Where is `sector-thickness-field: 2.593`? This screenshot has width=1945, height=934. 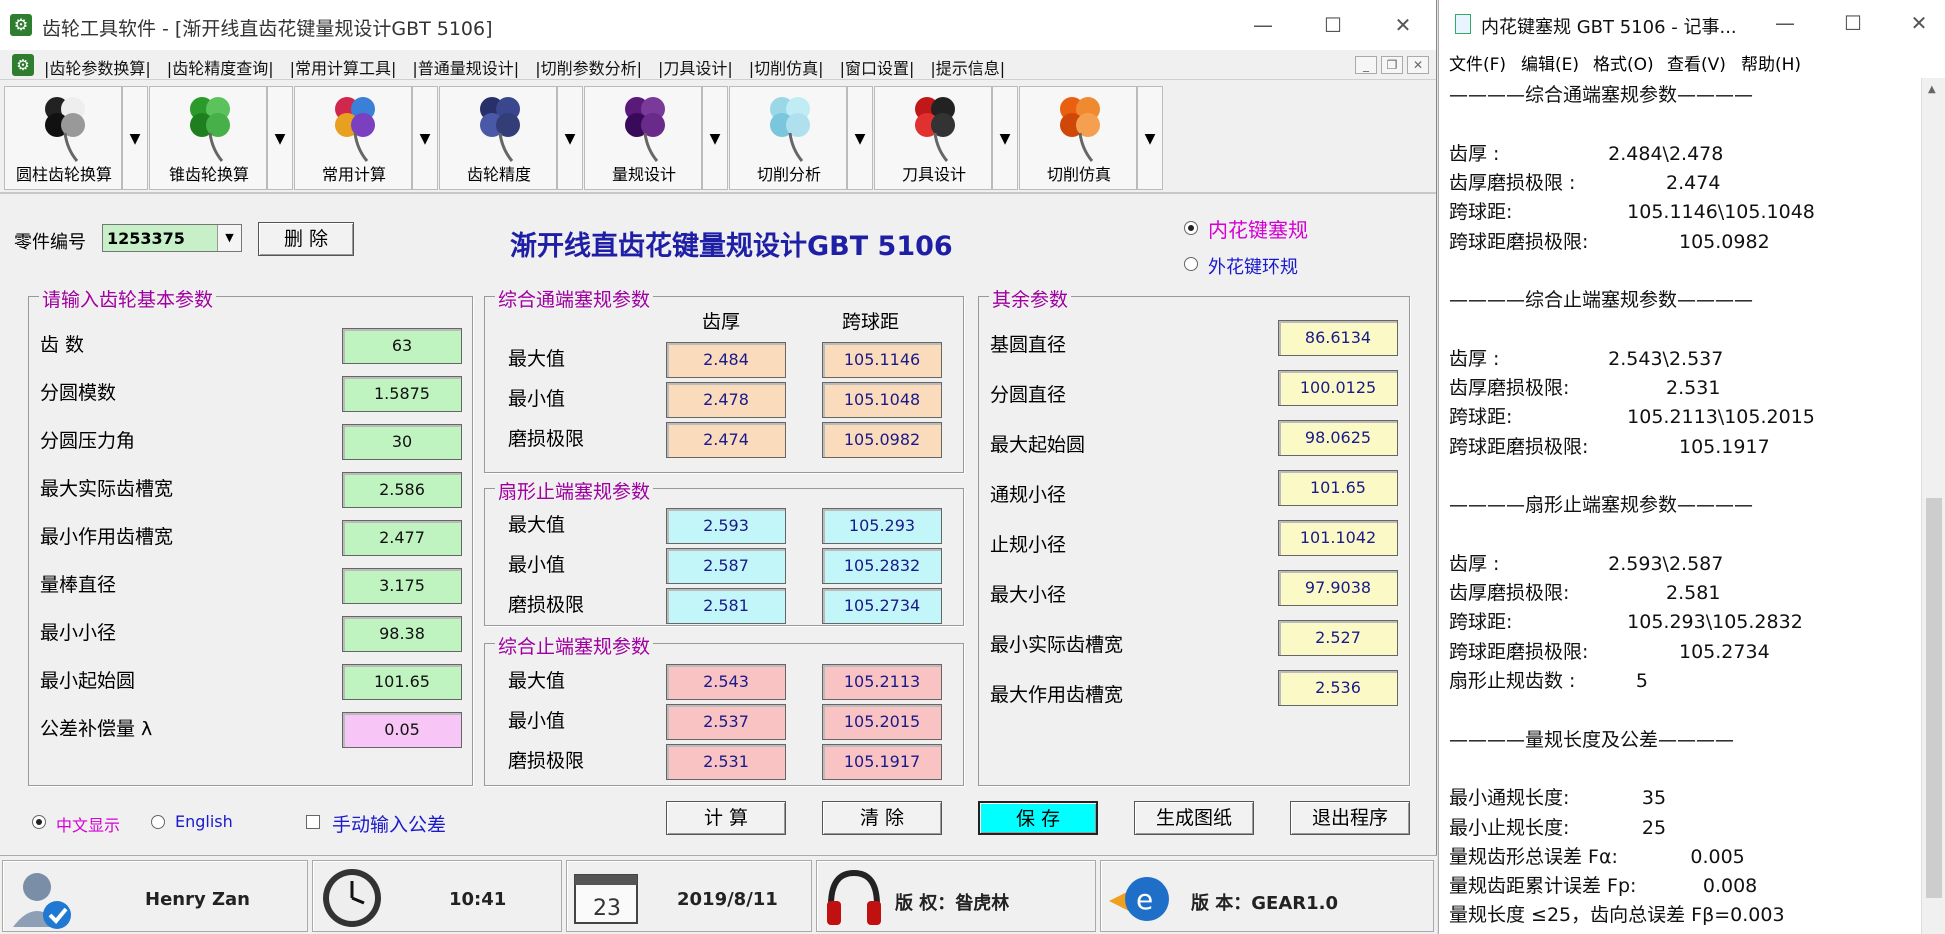 sector-thickness-field: 2.593 is located at coordinates (726, 526).